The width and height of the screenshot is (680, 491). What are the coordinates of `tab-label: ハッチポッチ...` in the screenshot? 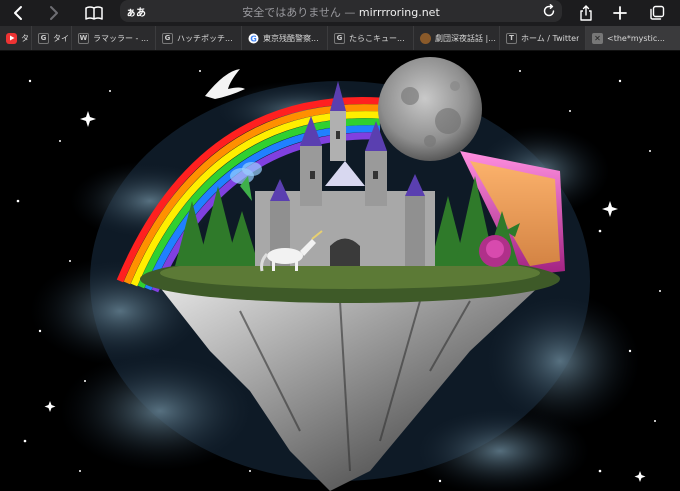 It's located at (205, 38).